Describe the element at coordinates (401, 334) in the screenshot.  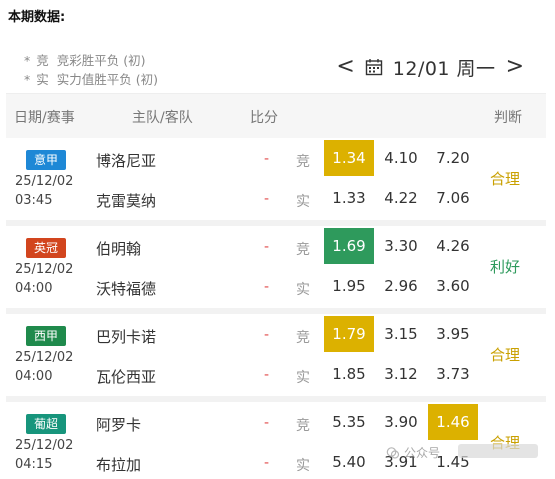
I see `odd-value: 3.15` at that location.